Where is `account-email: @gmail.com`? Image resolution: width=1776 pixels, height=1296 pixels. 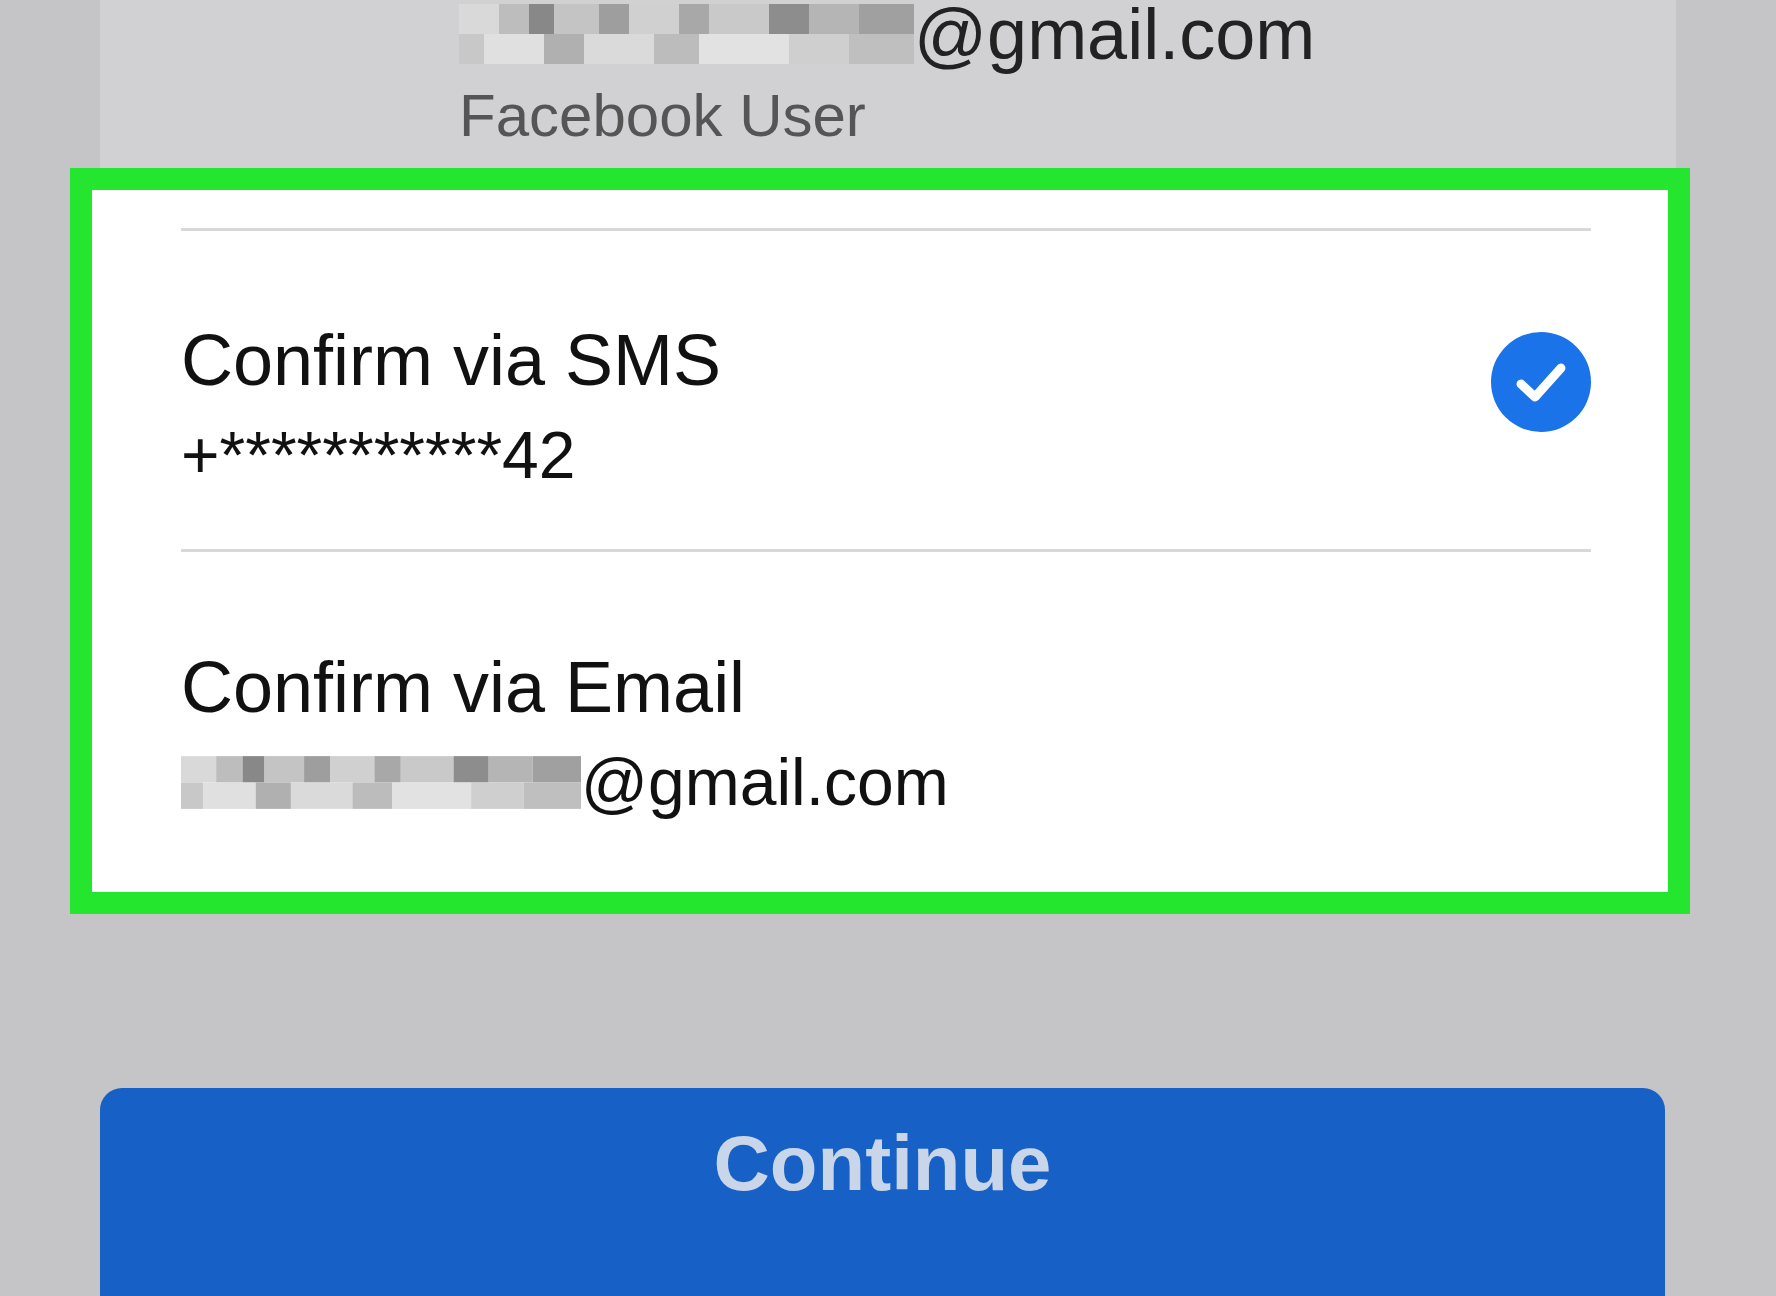
account-email: @gmail.com is located at coordinates (1115, 37).